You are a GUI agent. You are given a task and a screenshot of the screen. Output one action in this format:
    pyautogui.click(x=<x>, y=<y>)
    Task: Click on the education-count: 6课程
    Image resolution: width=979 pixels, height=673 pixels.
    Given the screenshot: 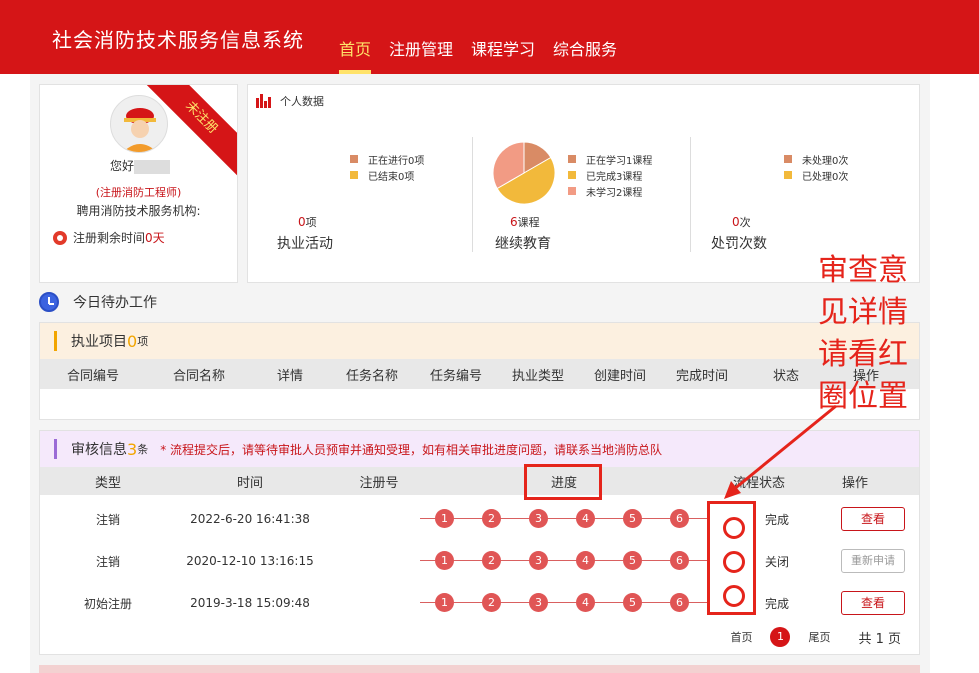 What is the action you would take?
    pyautogui.click(x=525, y=222)
    